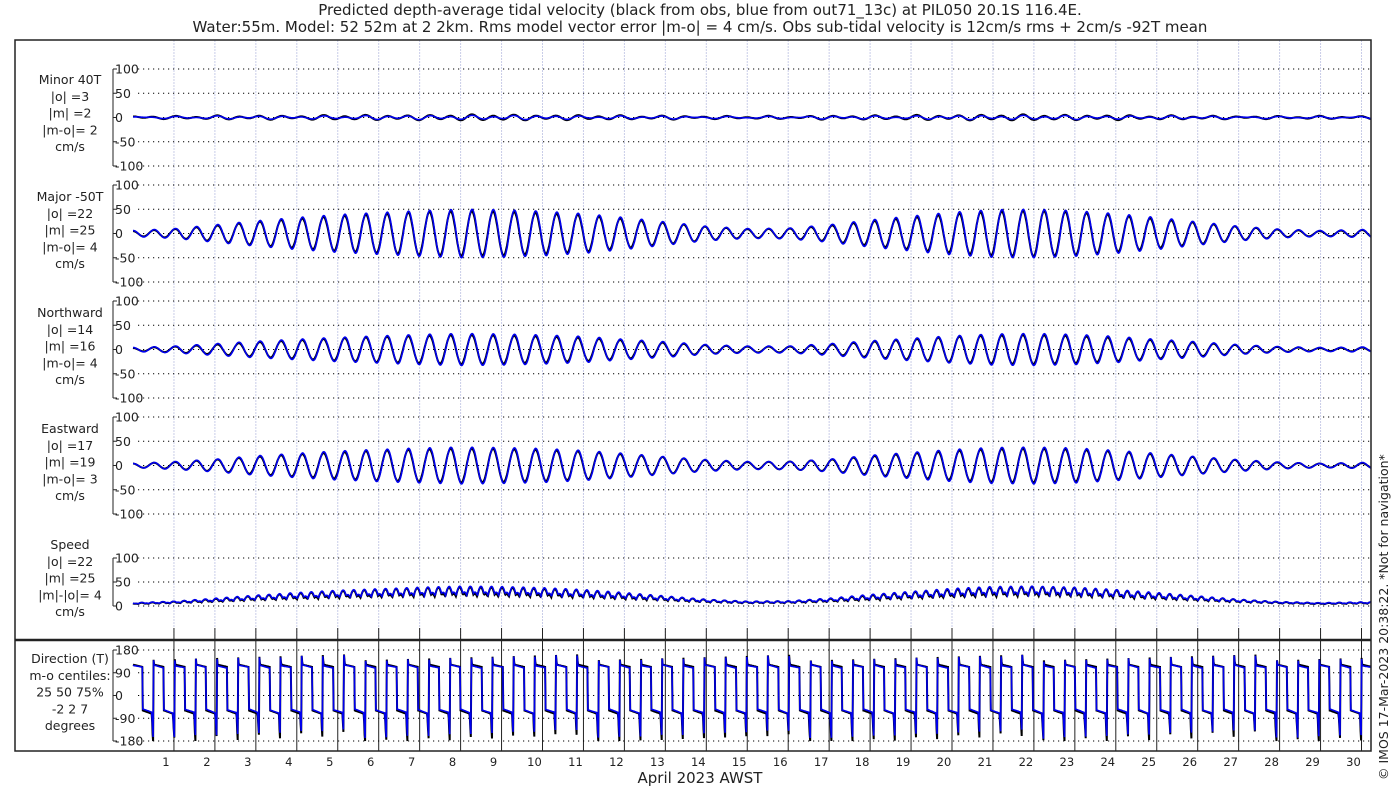 This screenshot has width=1400, height=804. Describe the element at coordinates (70, 708) in the screenshot. I see `panel-label-direction: -2 2 7` at that location.